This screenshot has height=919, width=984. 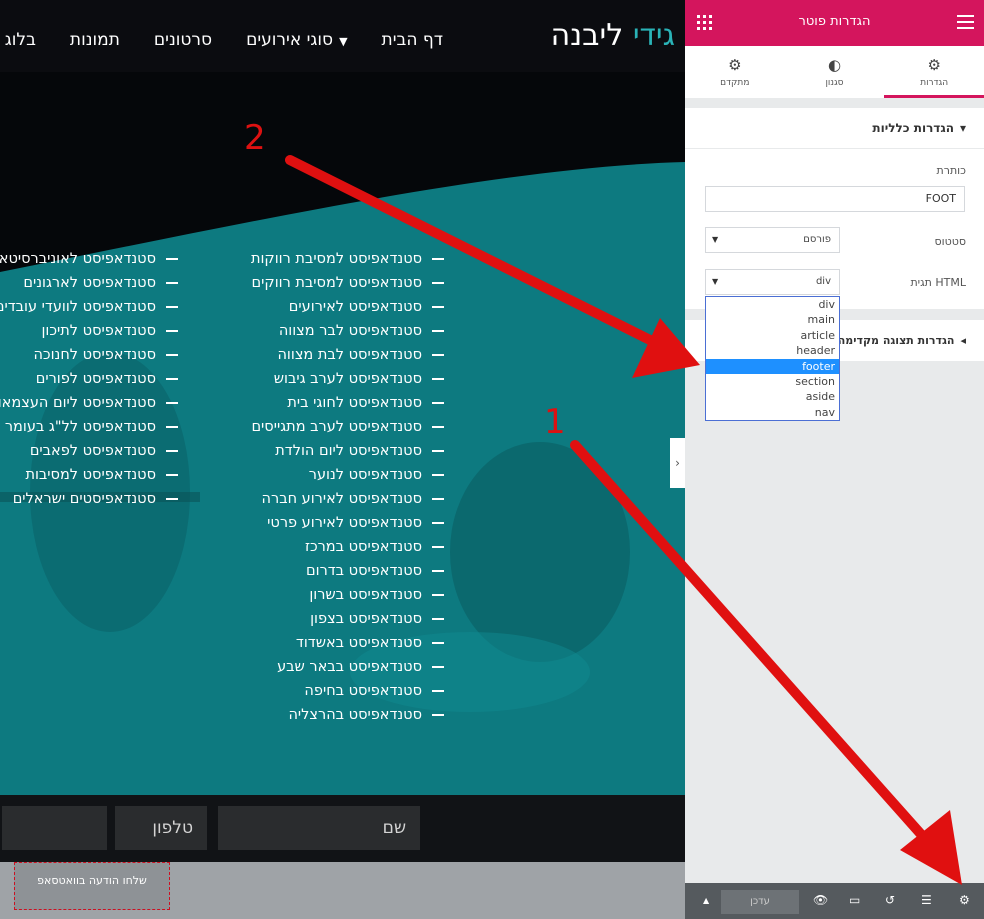 I want to click on site-logo: גידי ליבנה, so click(x=613, y=35).